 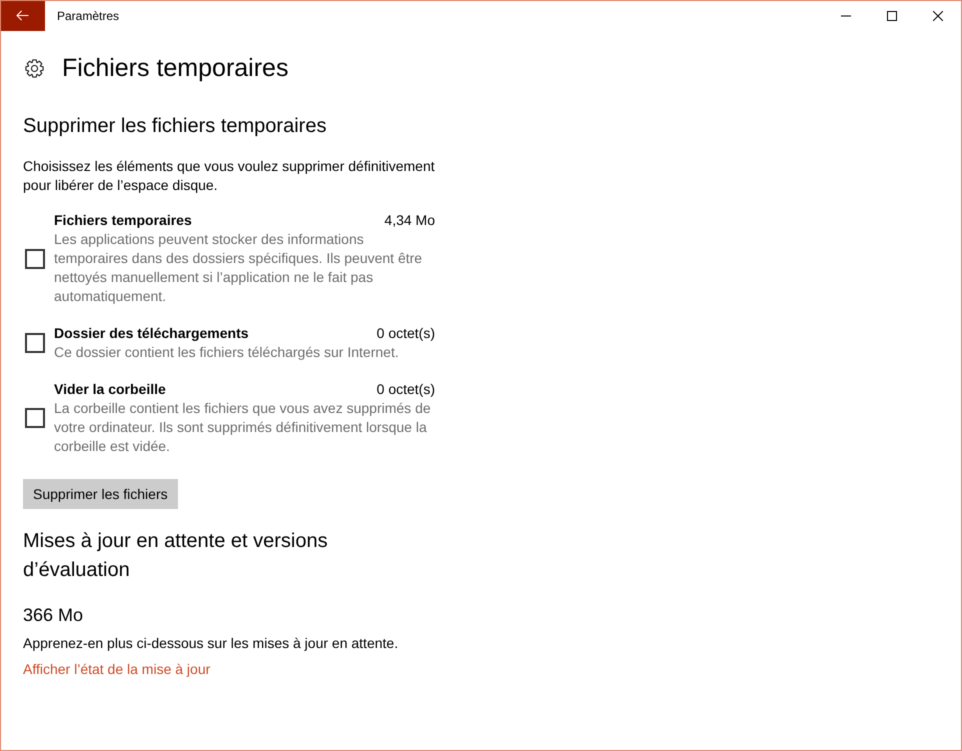 What do you see at coordinates (229, 176) in the screenshot?
I see `section-description: Choisissez les éléments que vous voulez supprimer définitivement pour libérer de l’espace disque.` at bounding box center [229, 176].